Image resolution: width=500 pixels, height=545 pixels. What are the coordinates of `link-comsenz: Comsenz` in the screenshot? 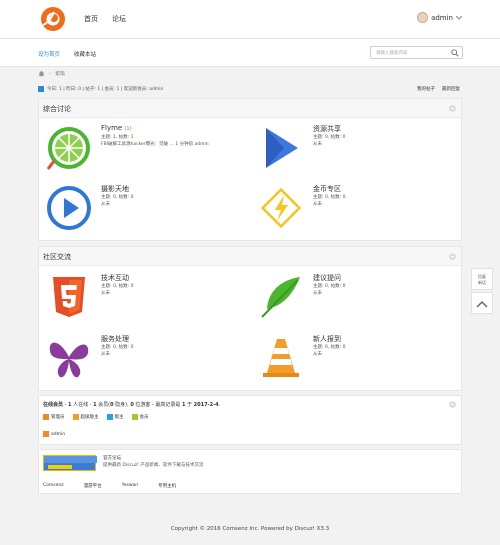 It's located at (53, 486).